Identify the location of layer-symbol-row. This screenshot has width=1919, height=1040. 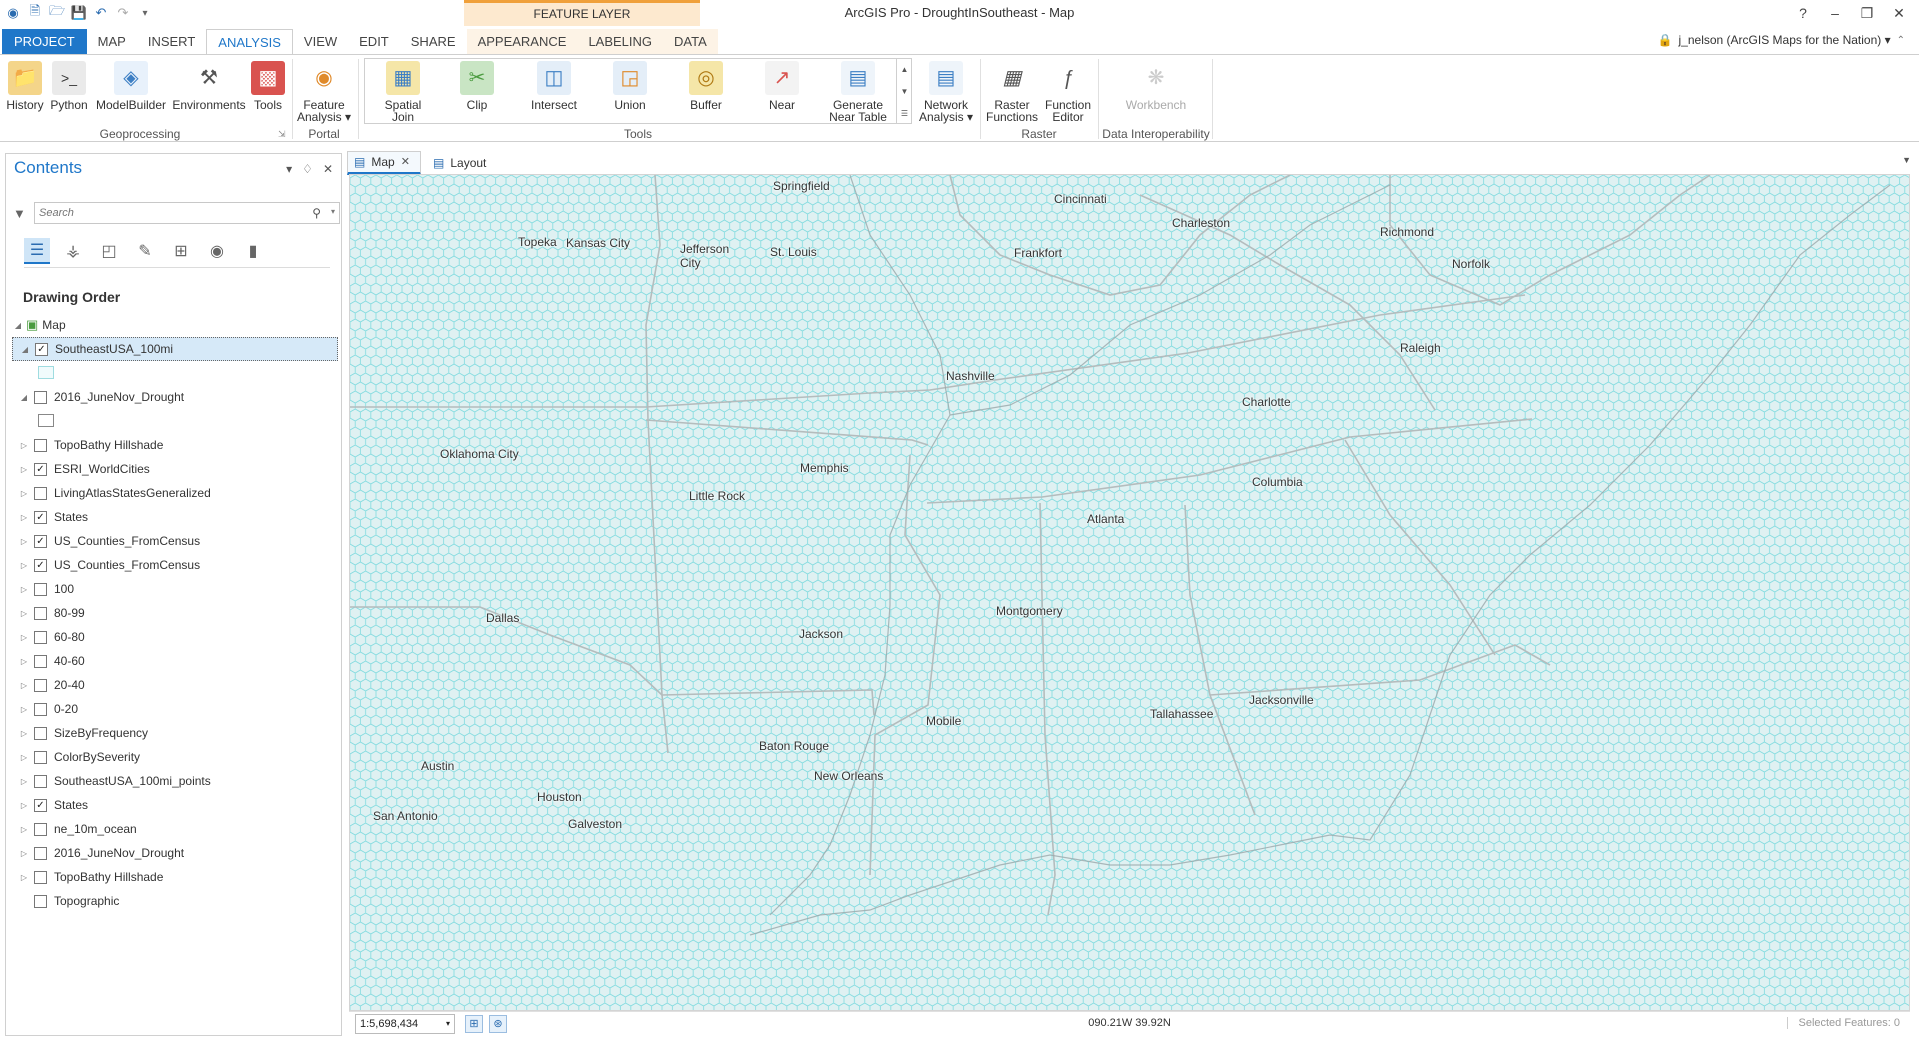
(175, 421).